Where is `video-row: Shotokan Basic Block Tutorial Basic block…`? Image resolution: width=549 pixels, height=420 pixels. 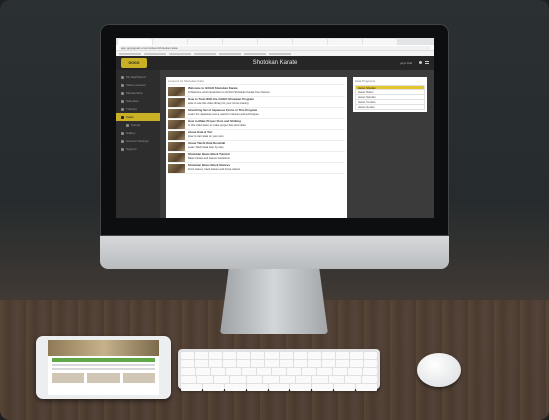 video-row: Shotokan Basic Block Tutorial Basic block… is located at coordinates (256, 157).